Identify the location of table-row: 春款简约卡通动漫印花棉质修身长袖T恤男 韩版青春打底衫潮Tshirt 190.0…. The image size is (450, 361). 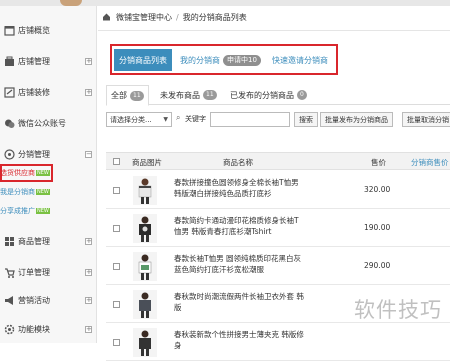
(278, 228).